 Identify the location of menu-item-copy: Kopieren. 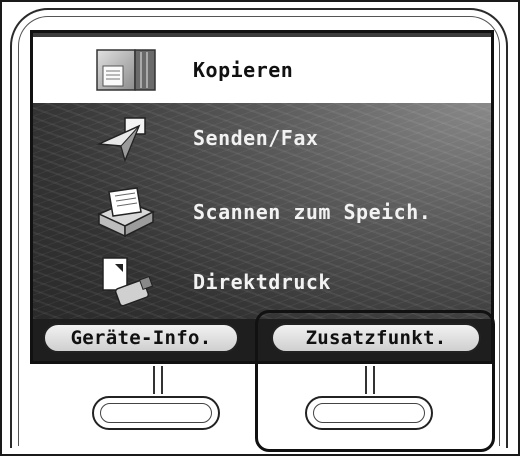
(262, 70).